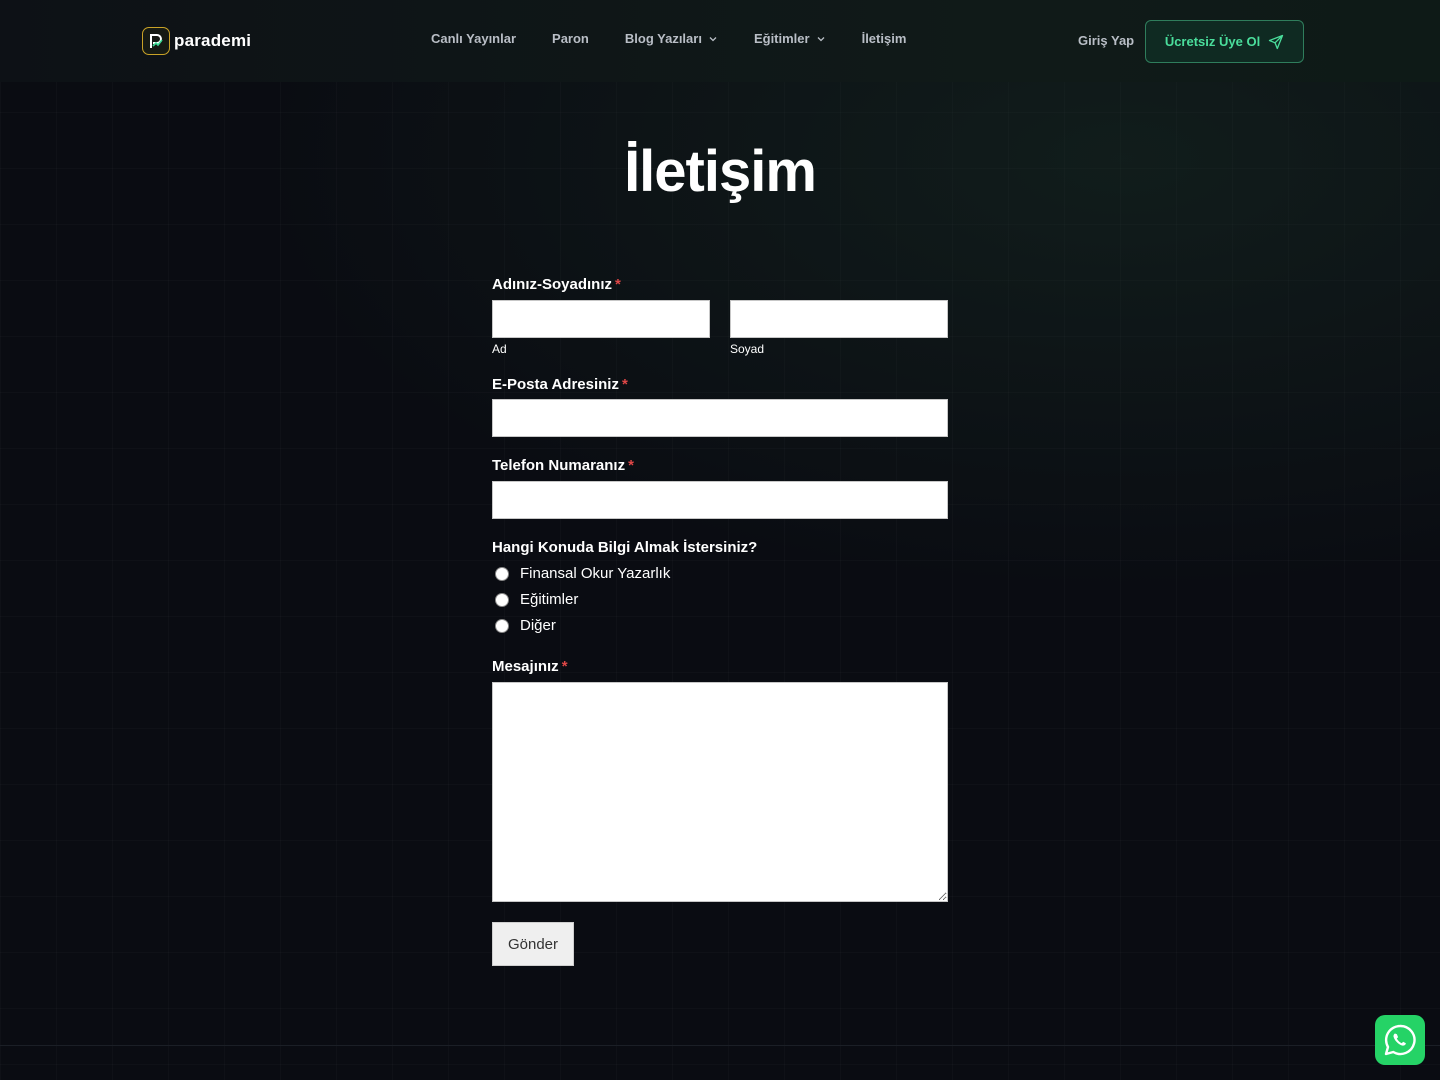 This screenshot has height=1080, width=1440. I want to click on login-link: Giriş Yap, so click(1106, 40).